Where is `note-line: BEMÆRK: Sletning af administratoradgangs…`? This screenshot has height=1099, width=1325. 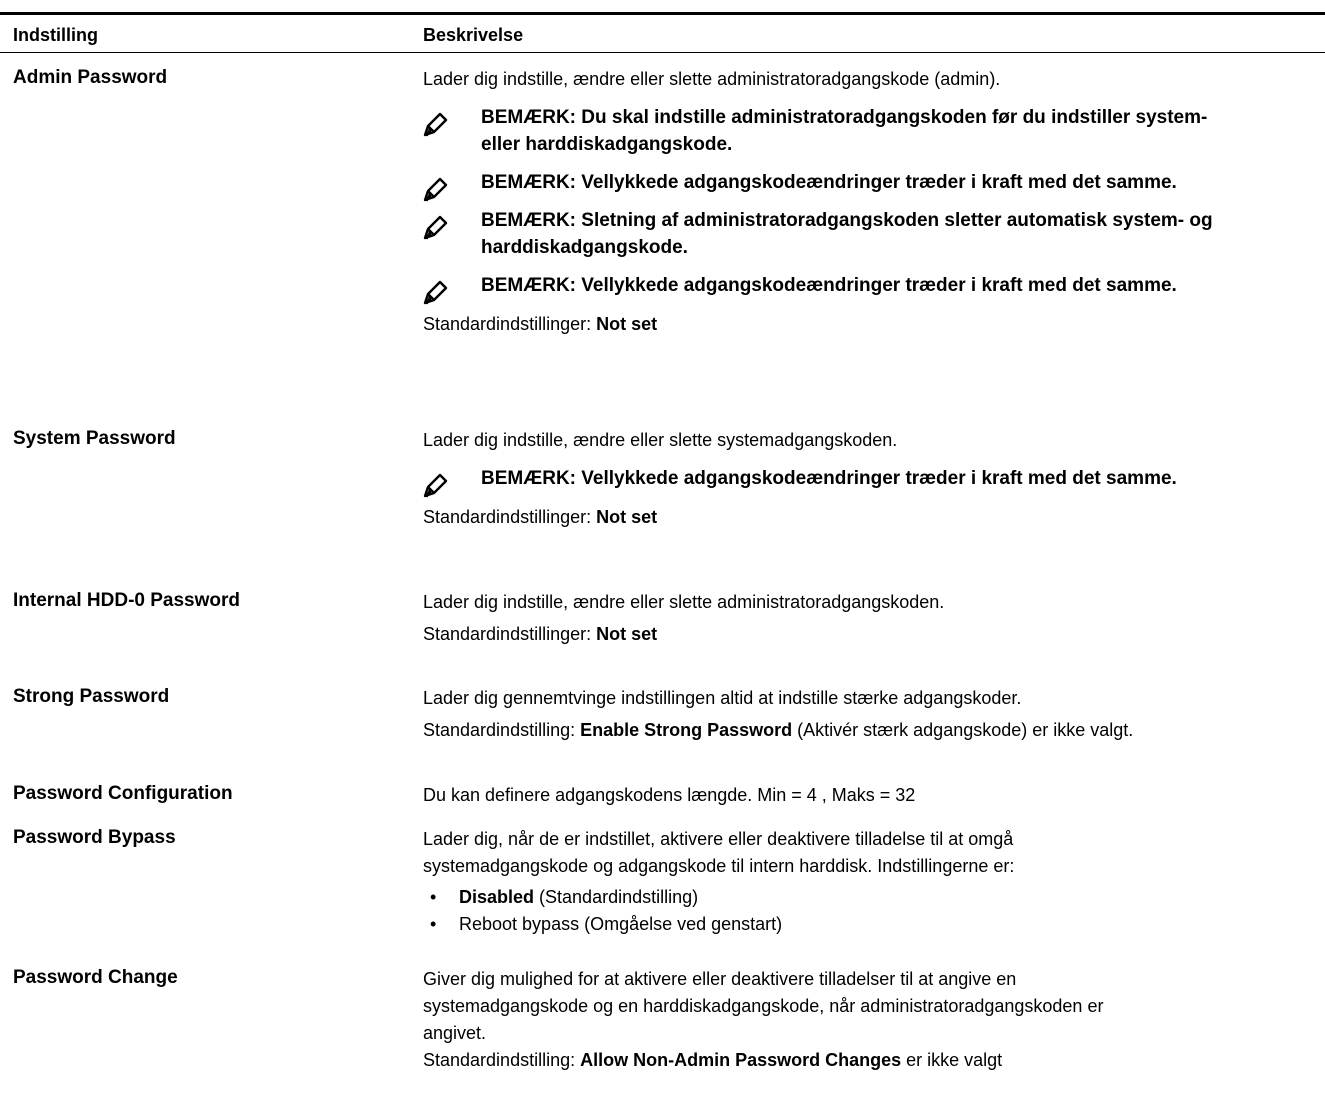
note-line: BEMÆRK: Sletning af administratoradgangs… is located at coordinates (847, 220).